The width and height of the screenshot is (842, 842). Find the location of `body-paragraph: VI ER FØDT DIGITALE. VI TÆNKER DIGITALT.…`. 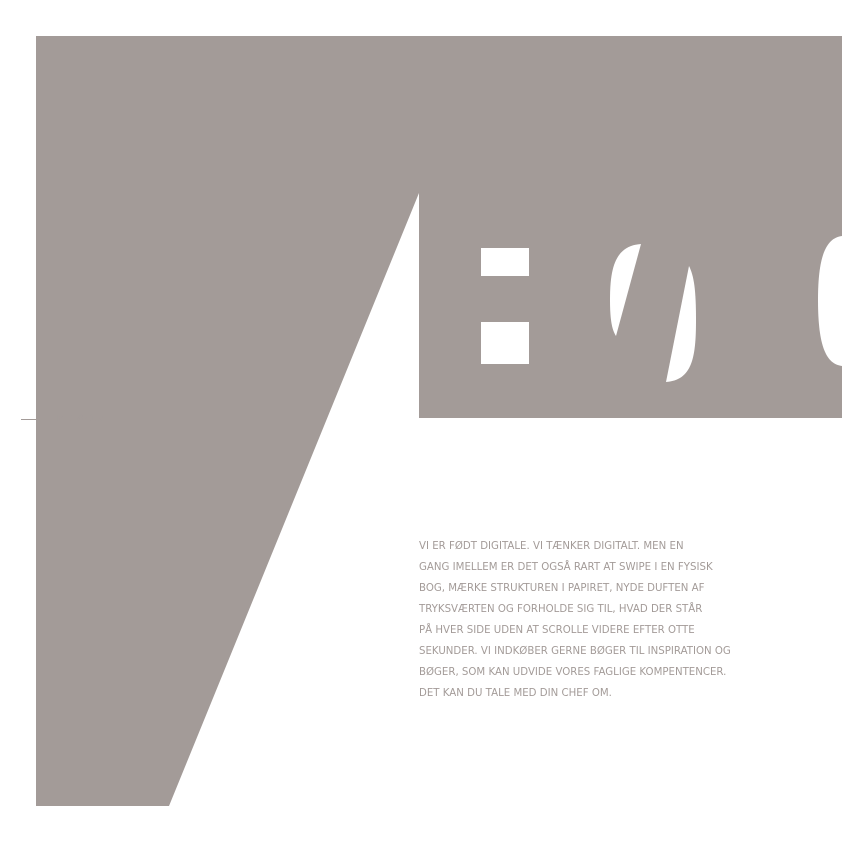

body-paragraph: VI ER FØDT DIGITALE. VI TÆNKER DIGITALT.… is located at coordinates (589, 620).